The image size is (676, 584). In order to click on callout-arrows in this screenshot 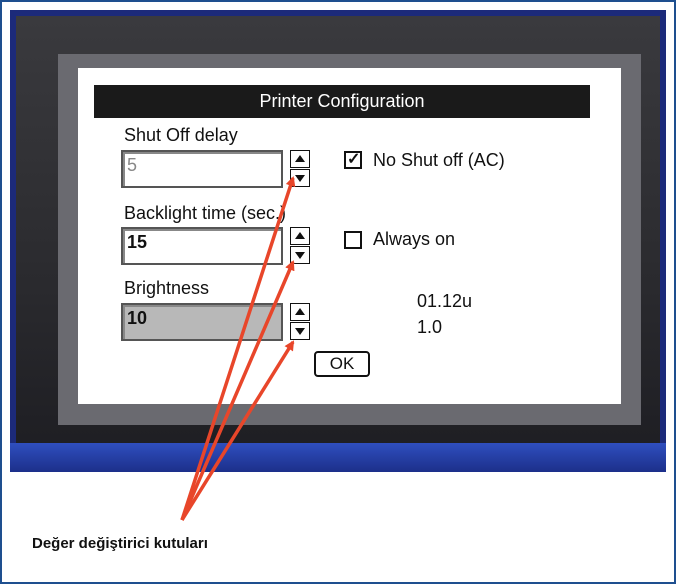, I will do `click(238, 348)`.